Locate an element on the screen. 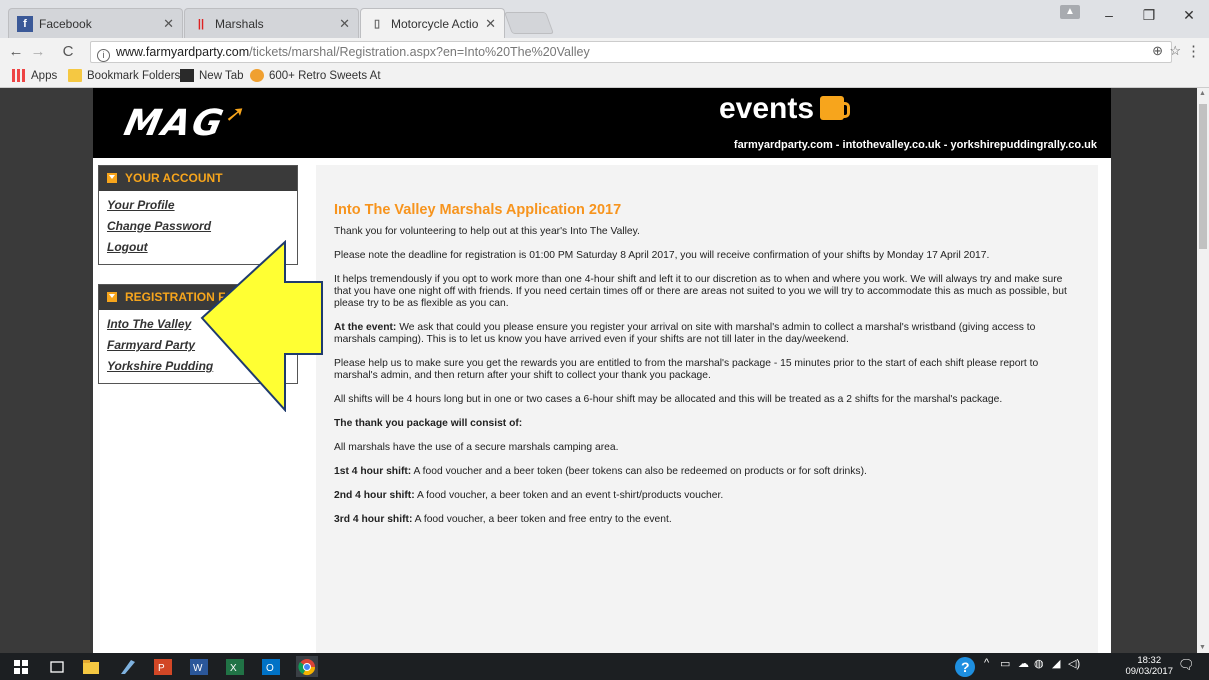 This screenshot has width=1209, height=680. svg-text: P is located at coordinates (161, 668).